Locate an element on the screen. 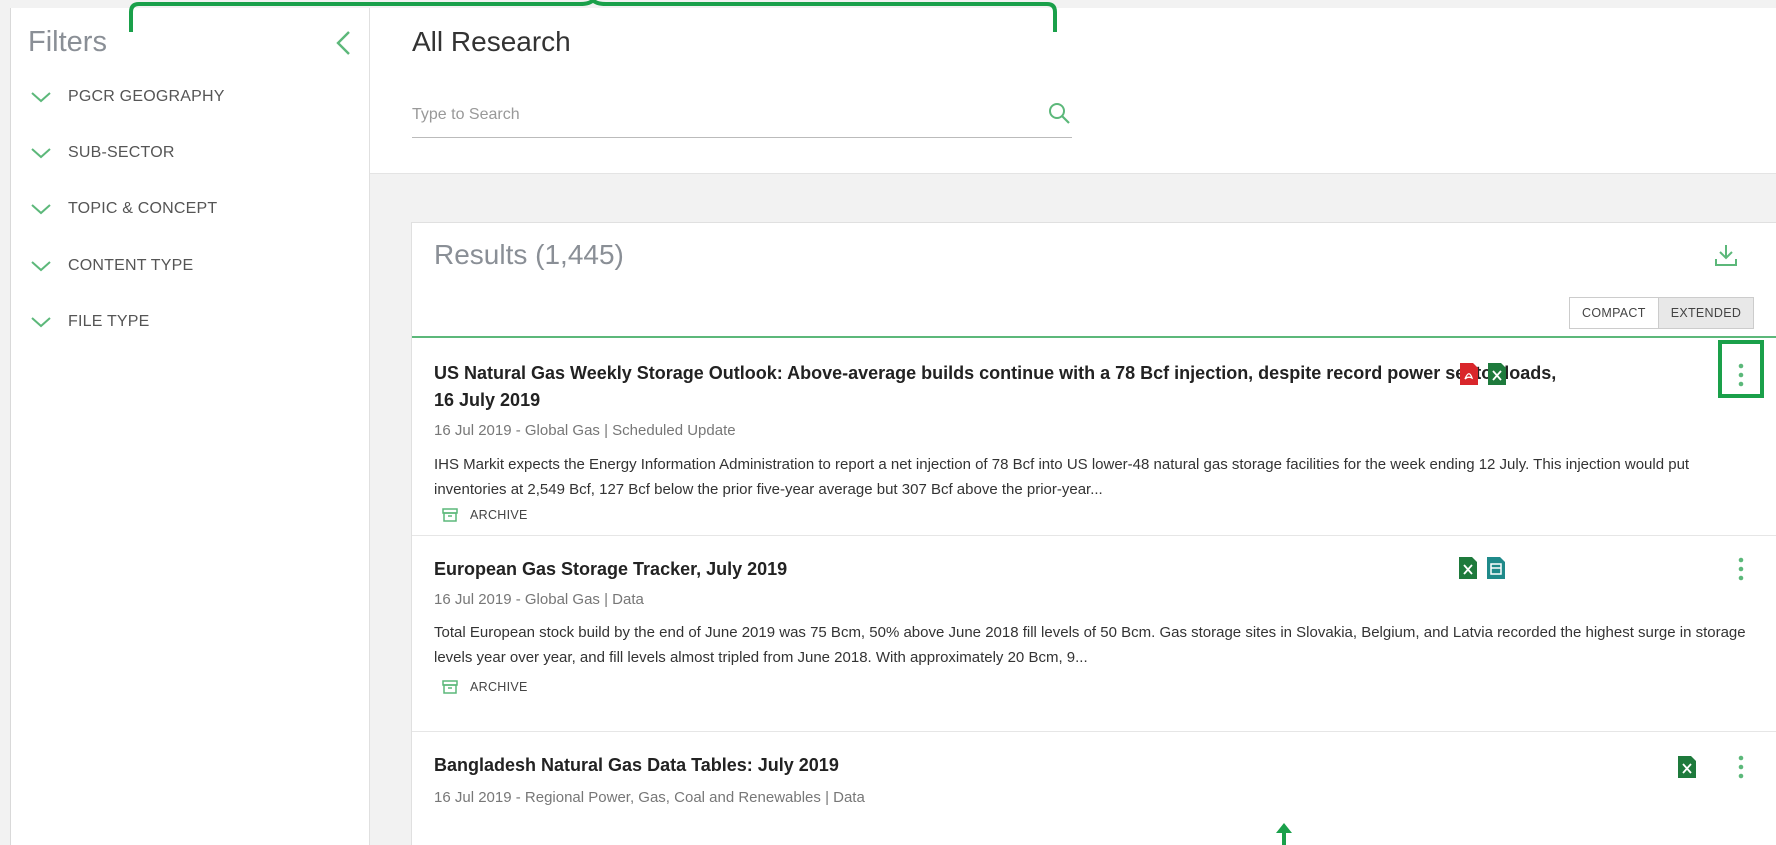  download-icon is located at coordinates (1726, 255).